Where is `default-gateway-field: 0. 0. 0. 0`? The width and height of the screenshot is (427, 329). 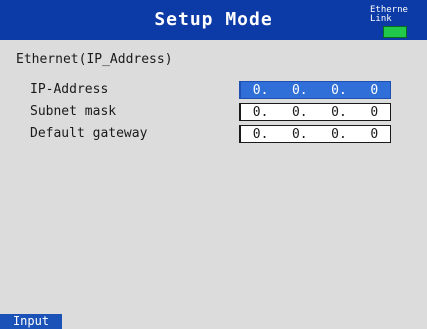 default-gateway-field: 0. 0. 0. 0 is located at coordinates (315, 134).